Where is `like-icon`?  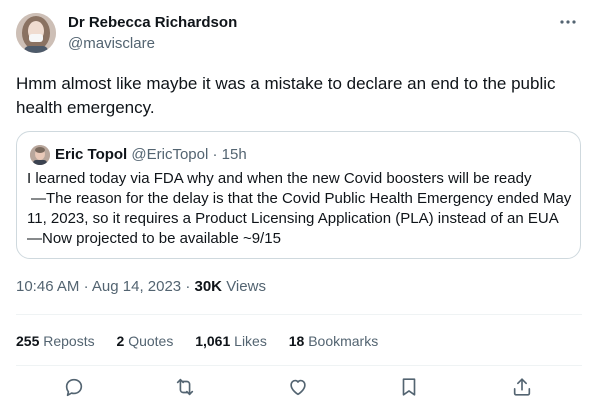 like-icon is located at coordinates (298, 387).